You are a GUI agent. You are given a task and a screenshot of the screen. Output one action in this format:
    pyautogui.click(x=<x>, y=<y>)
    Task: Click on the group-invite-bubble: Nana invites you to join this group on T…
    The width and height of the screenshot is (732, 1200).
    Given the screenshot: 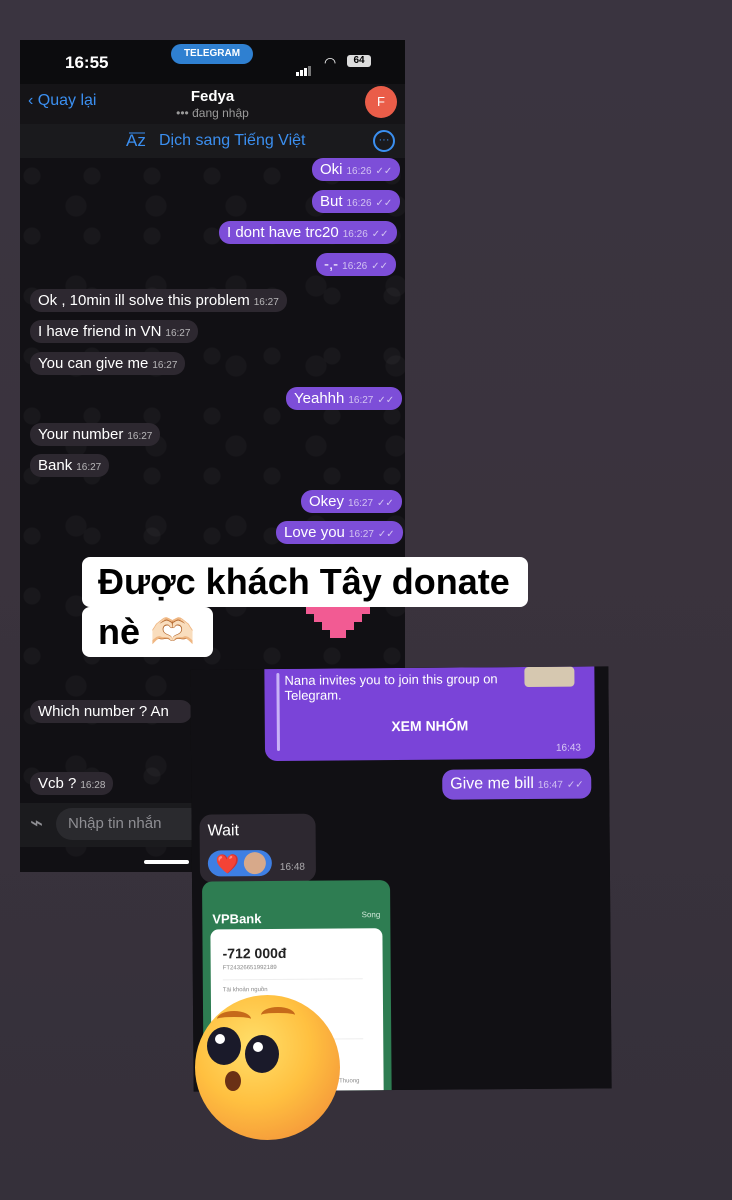 What is the action you would take?
    pyautogui.click(x=430, y=714)
    